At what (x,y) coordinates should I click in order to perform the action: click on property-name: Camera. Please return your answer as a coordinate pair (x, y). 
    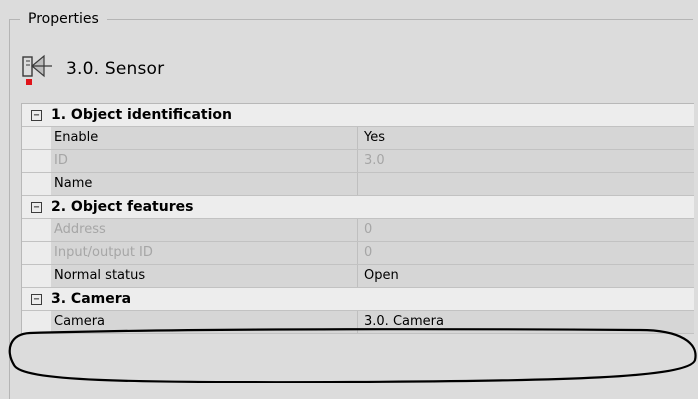
    Looking at the image, I should click on (204, 322).